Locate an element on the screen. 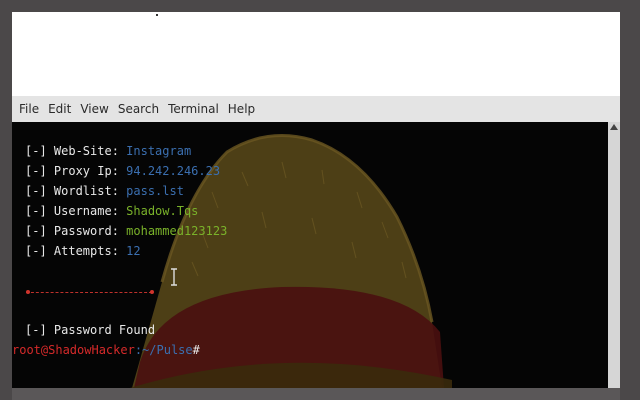 Image resolution: width=640 pixels, height=400 pixels. output-line-attempts: [-] Attempts: 12 is located at coordinates (83, 251).